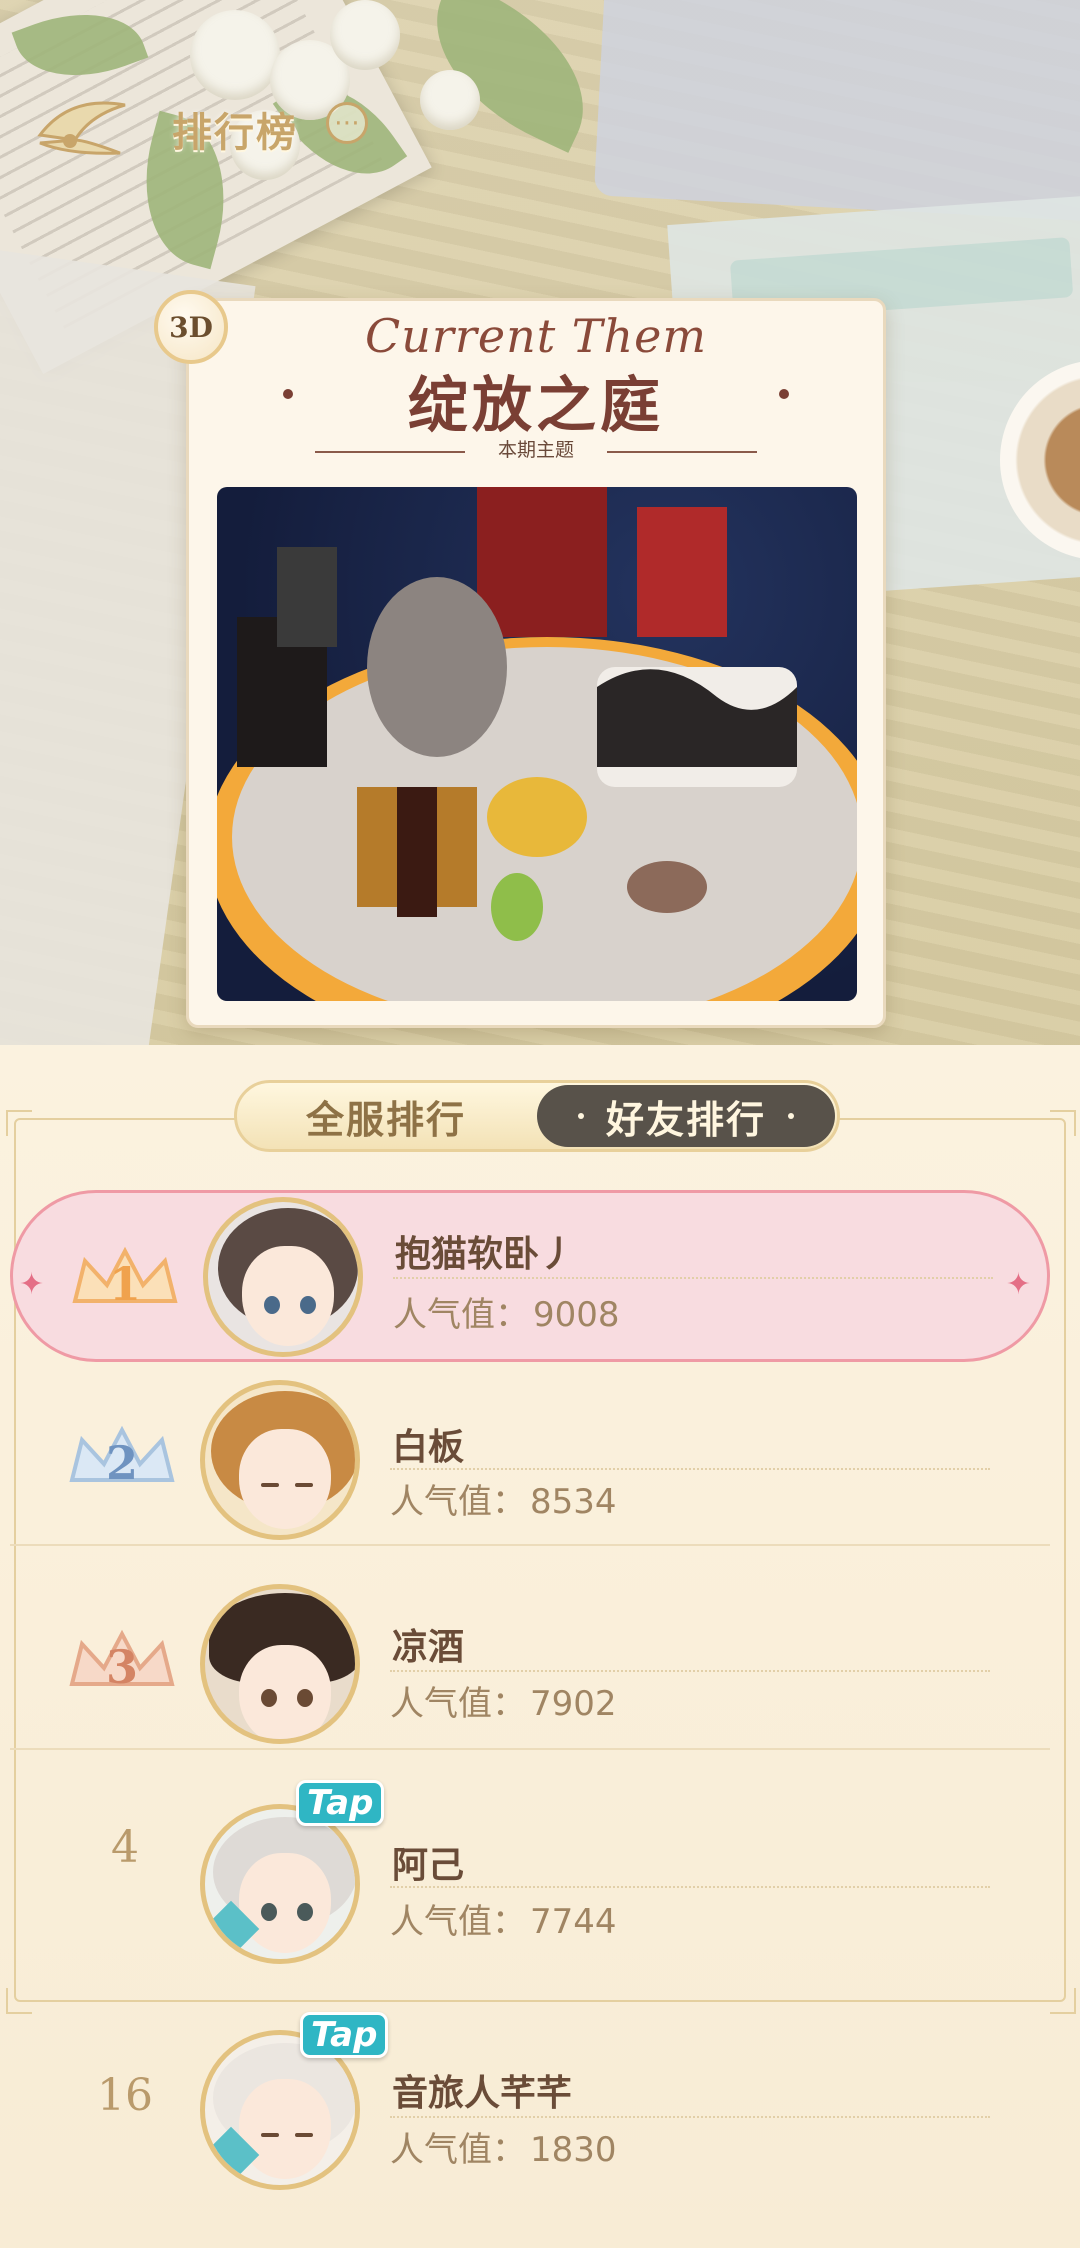 The height and width of the screenshot is (2248, 1080). Describe the element at coordinates (685, 1119) in the screenshot. I see `tab-friends-label: 好友排行` at that location.